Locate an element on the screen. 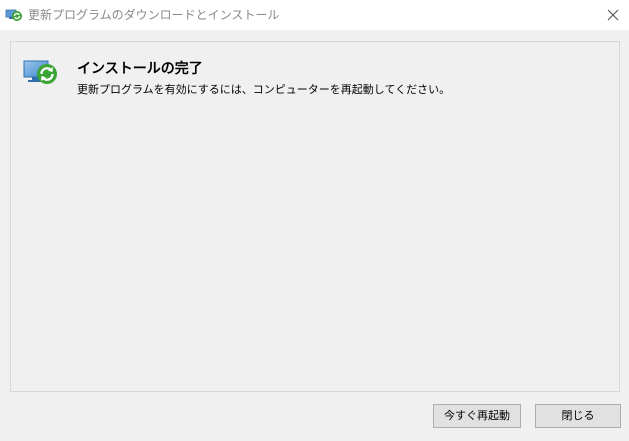 This screenshot has width=629, height=441. close-window-button is located at coordinates (613, 15).